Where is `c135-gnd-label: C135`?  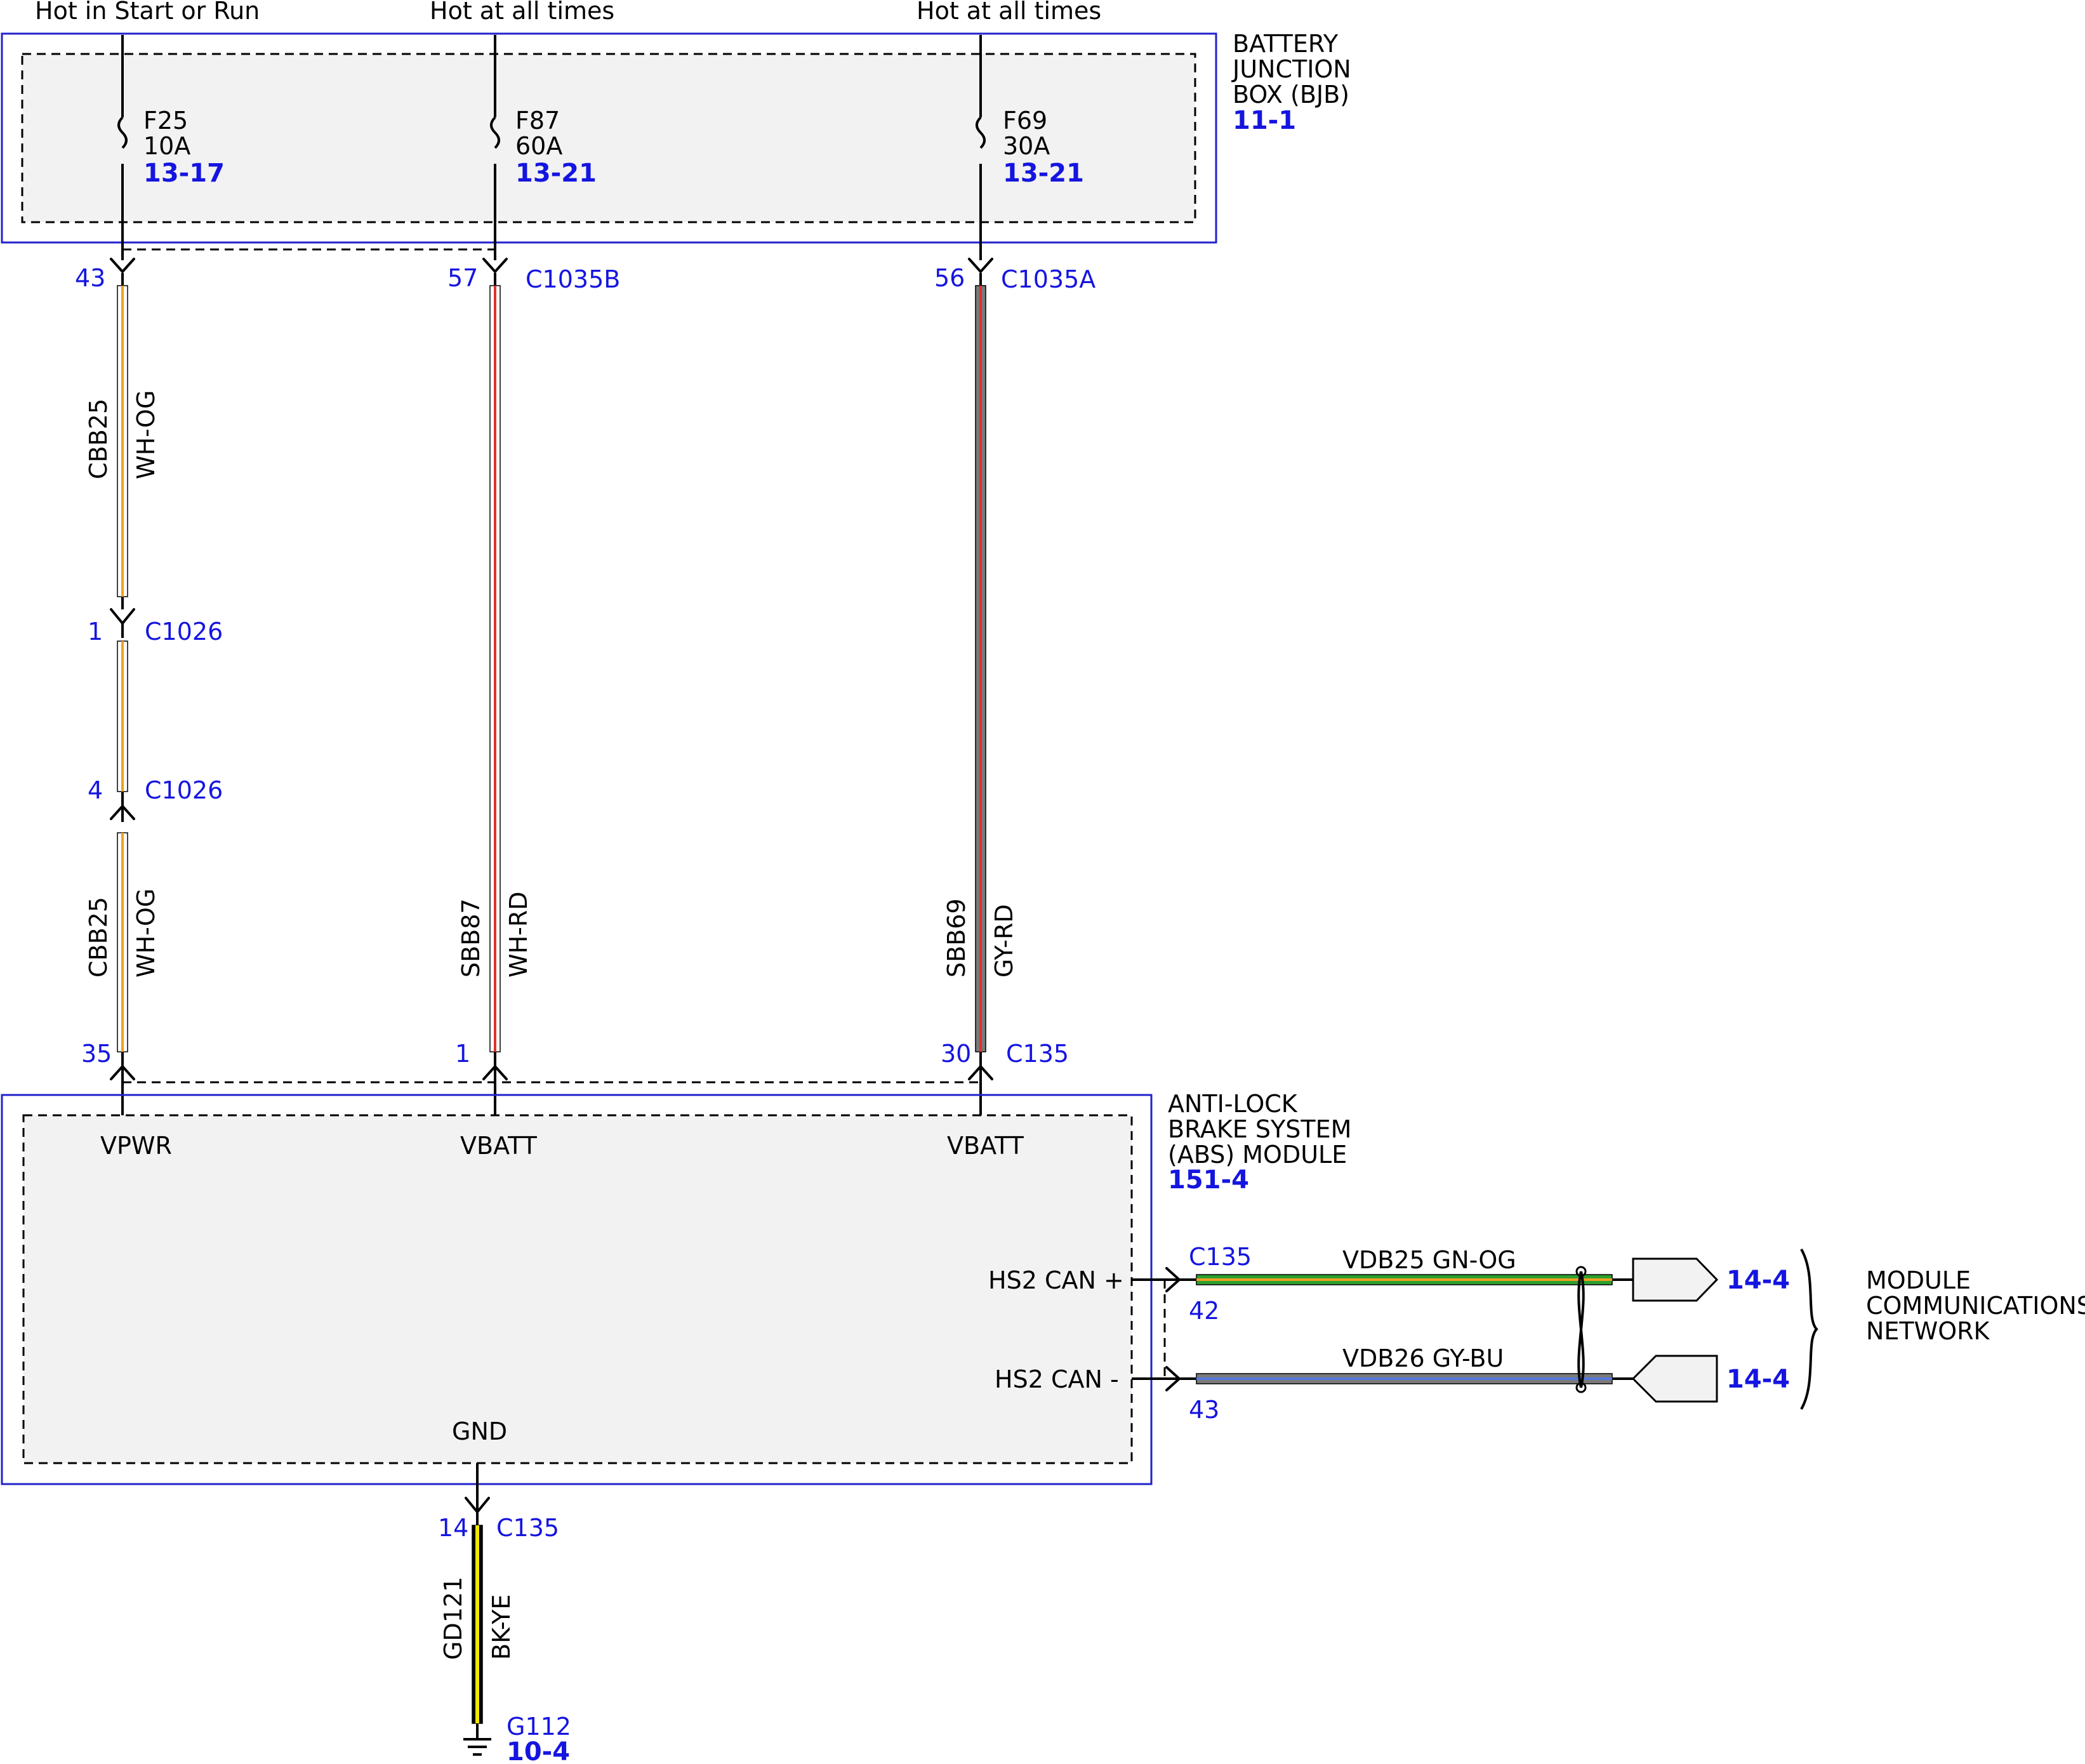
c135-gnd-label: C135 is located at coordinates (527, 1528).